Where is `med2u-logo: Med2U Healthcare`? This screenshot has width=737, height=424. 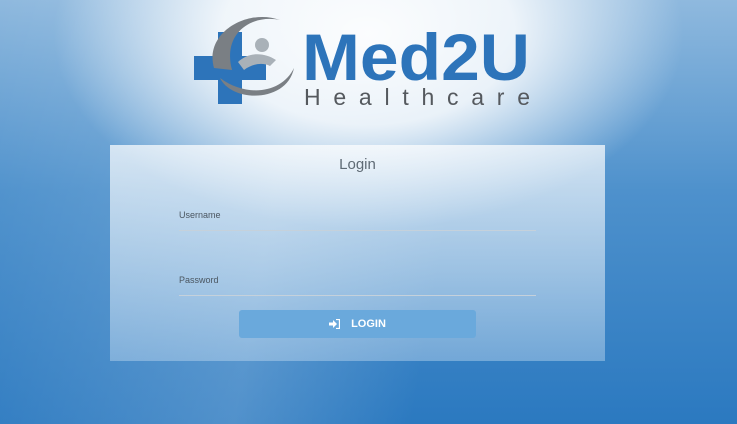 med2u-logo: Med2U Healthcare is located at coordinates (362, 63).